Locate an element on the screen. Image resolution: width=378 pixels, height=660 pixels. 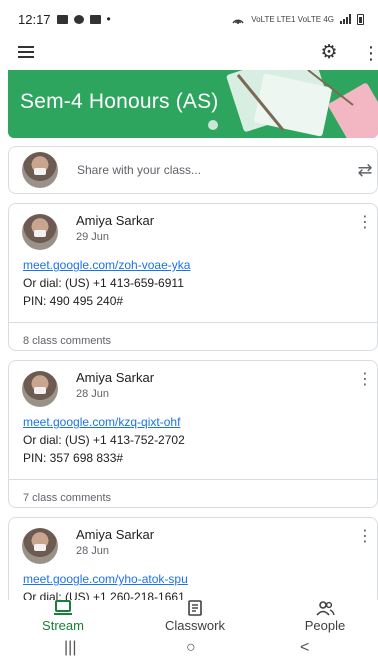
status-left: 12:17 • is located at coordinates (64, 19).